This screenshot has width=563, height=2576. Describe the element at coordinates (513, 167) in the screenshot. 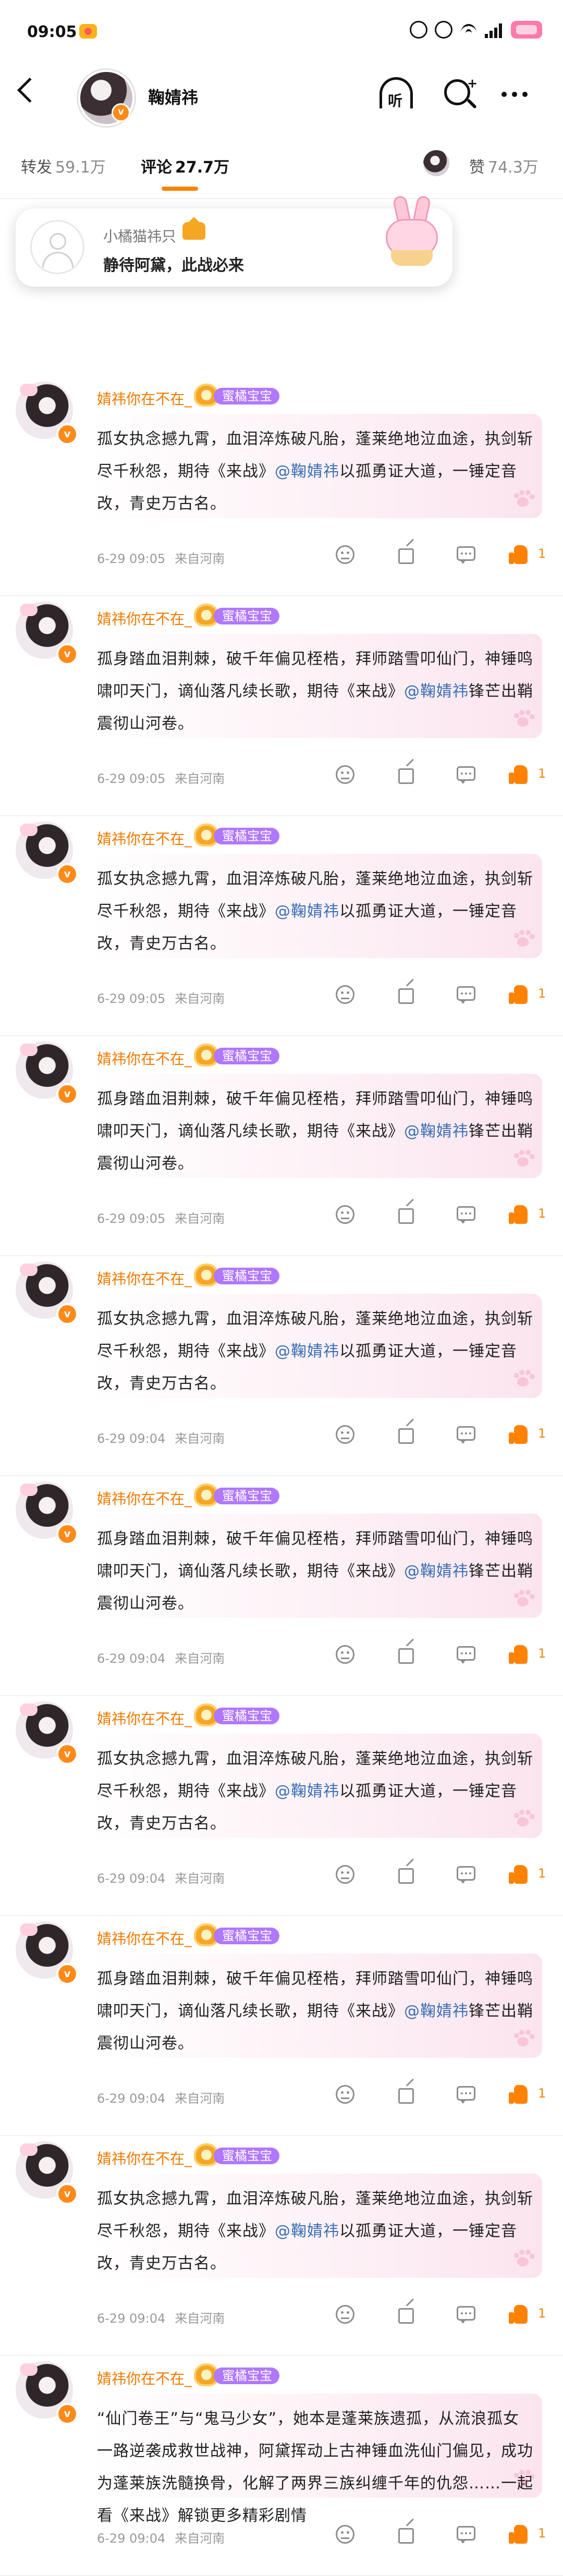

I see `tab-likes-count: 74.3万` at that location.